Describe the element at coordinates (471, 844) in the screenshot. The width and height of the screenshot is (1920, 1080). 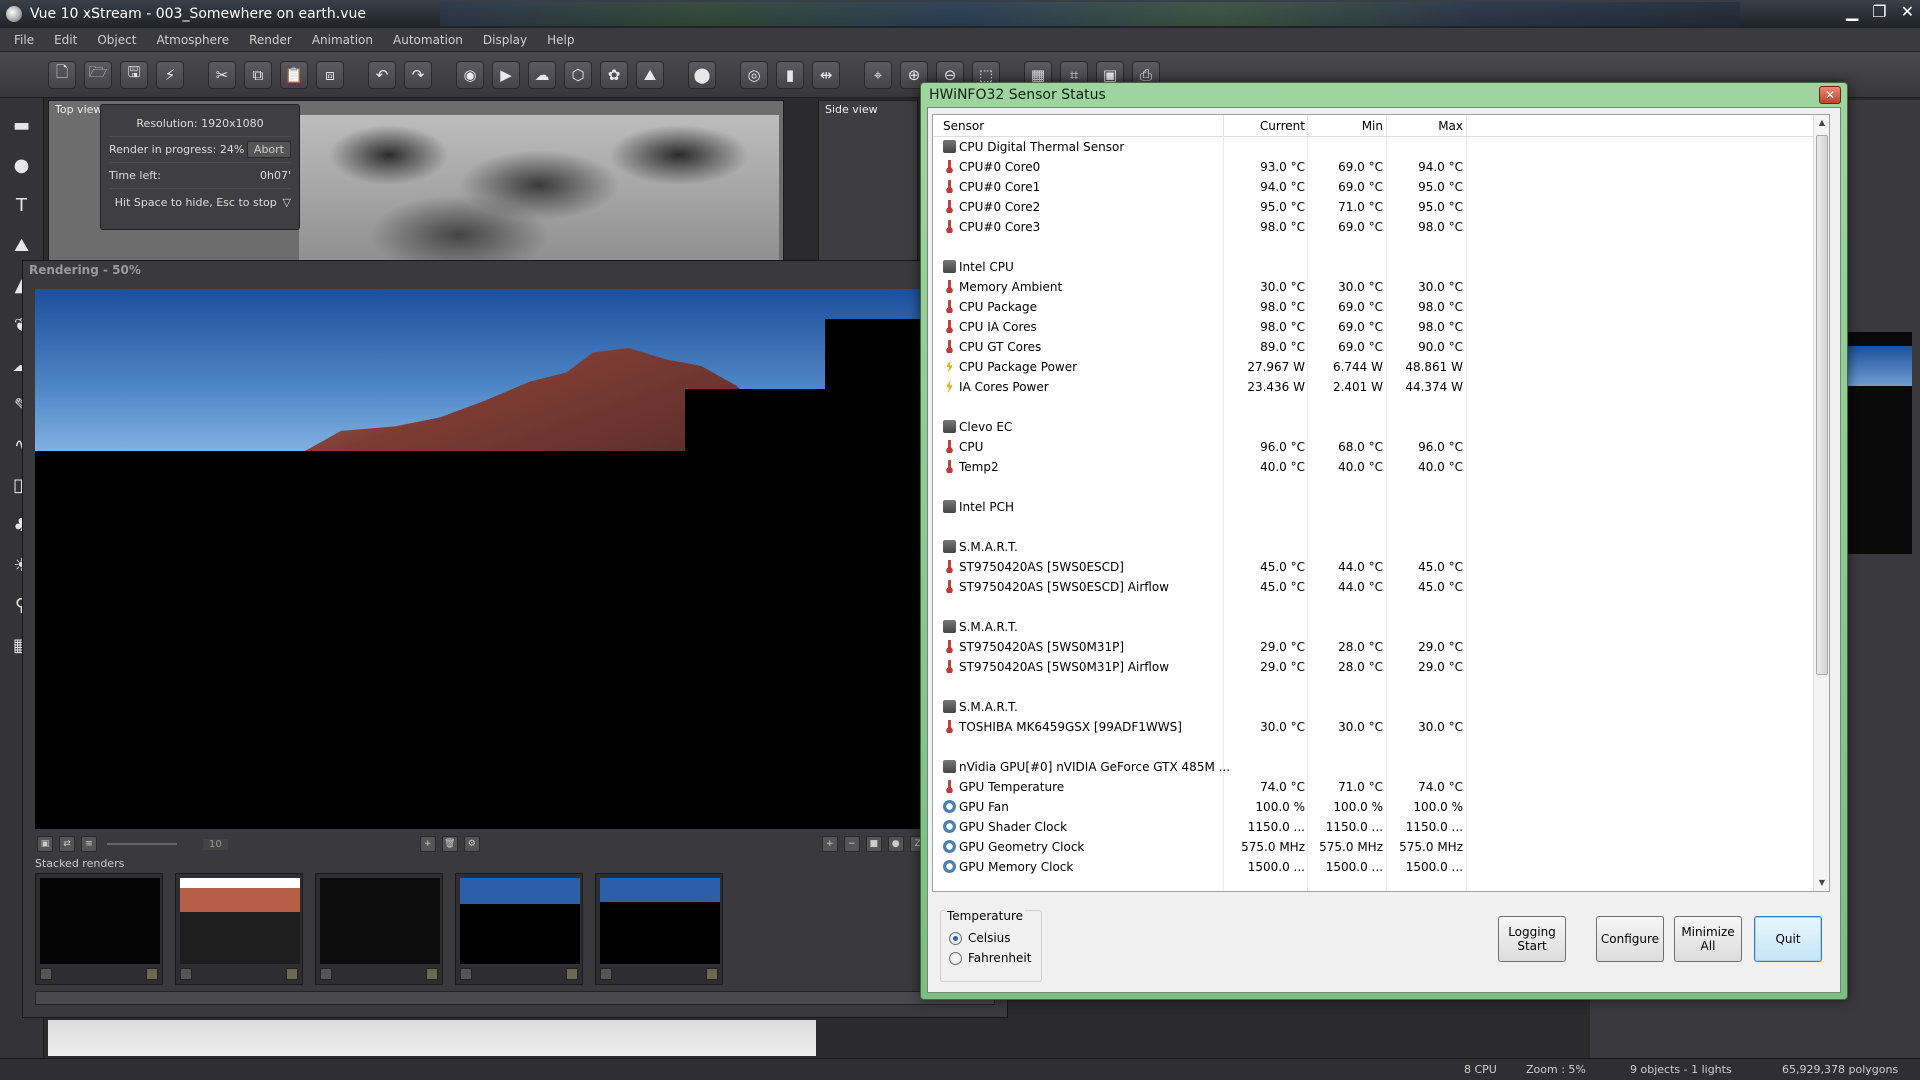
I see `settings-stack-icon: ⚙` at that location.